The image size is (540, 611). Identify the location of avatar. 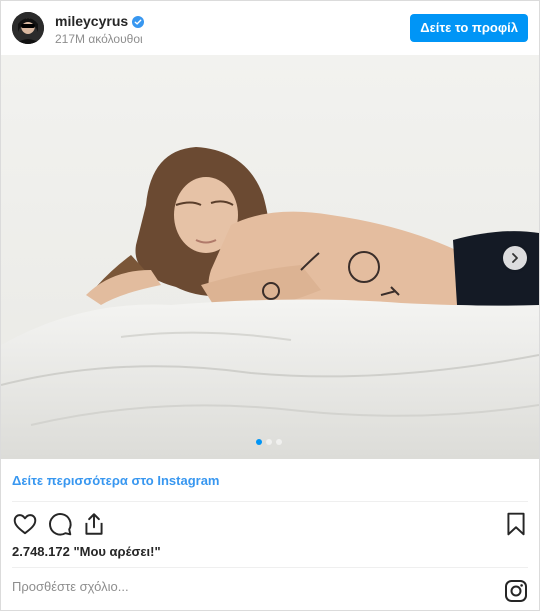
(28, 28).